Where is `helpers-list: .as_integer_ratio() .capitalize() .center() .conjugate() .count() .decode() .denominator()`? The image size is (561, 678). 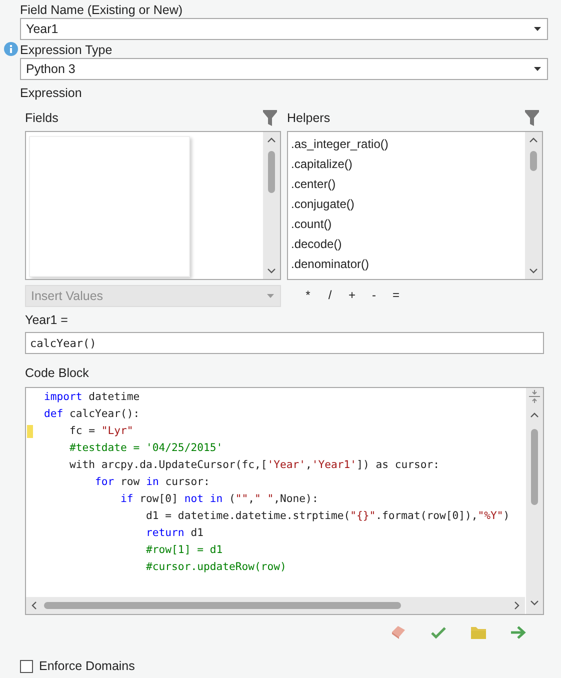 helpers-list: .as_integer_ratio() .capitalize() .center() .conjugate() .count() .decode() .denominator() is located at coordinates (415, 205).